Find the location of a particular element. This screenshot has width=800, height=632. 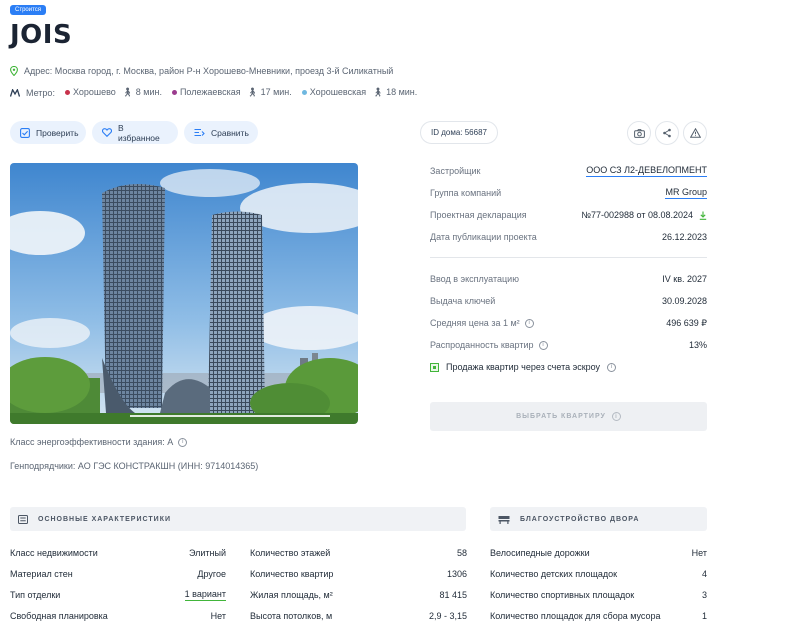

row-key: Количество этажей is located at coordinates (290, 552).